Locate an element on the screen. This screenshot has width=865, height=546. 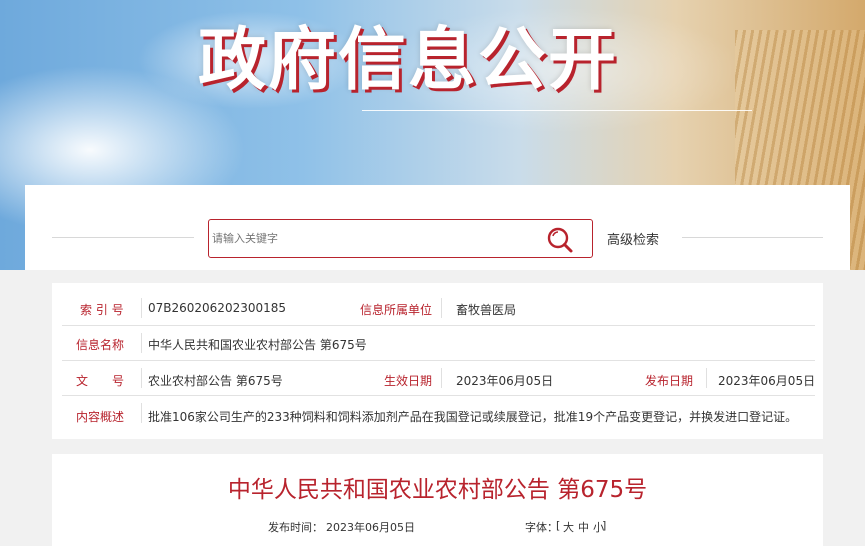
search-box is located at coordinates (400, 238).